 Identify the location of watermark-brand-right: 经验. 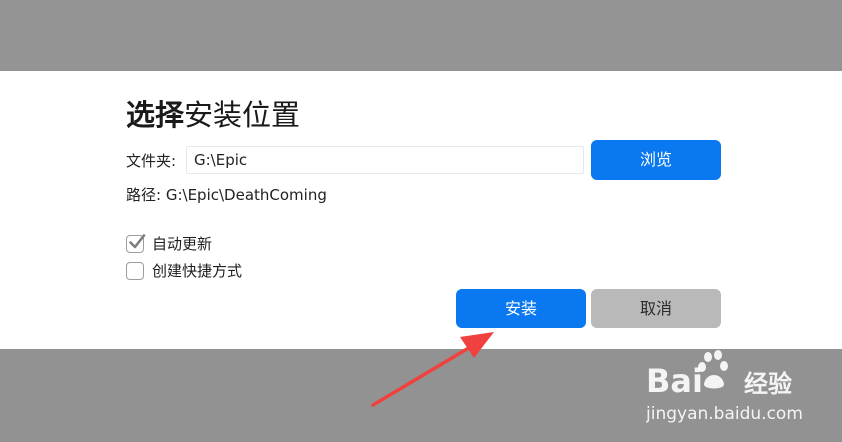
(768, 384).